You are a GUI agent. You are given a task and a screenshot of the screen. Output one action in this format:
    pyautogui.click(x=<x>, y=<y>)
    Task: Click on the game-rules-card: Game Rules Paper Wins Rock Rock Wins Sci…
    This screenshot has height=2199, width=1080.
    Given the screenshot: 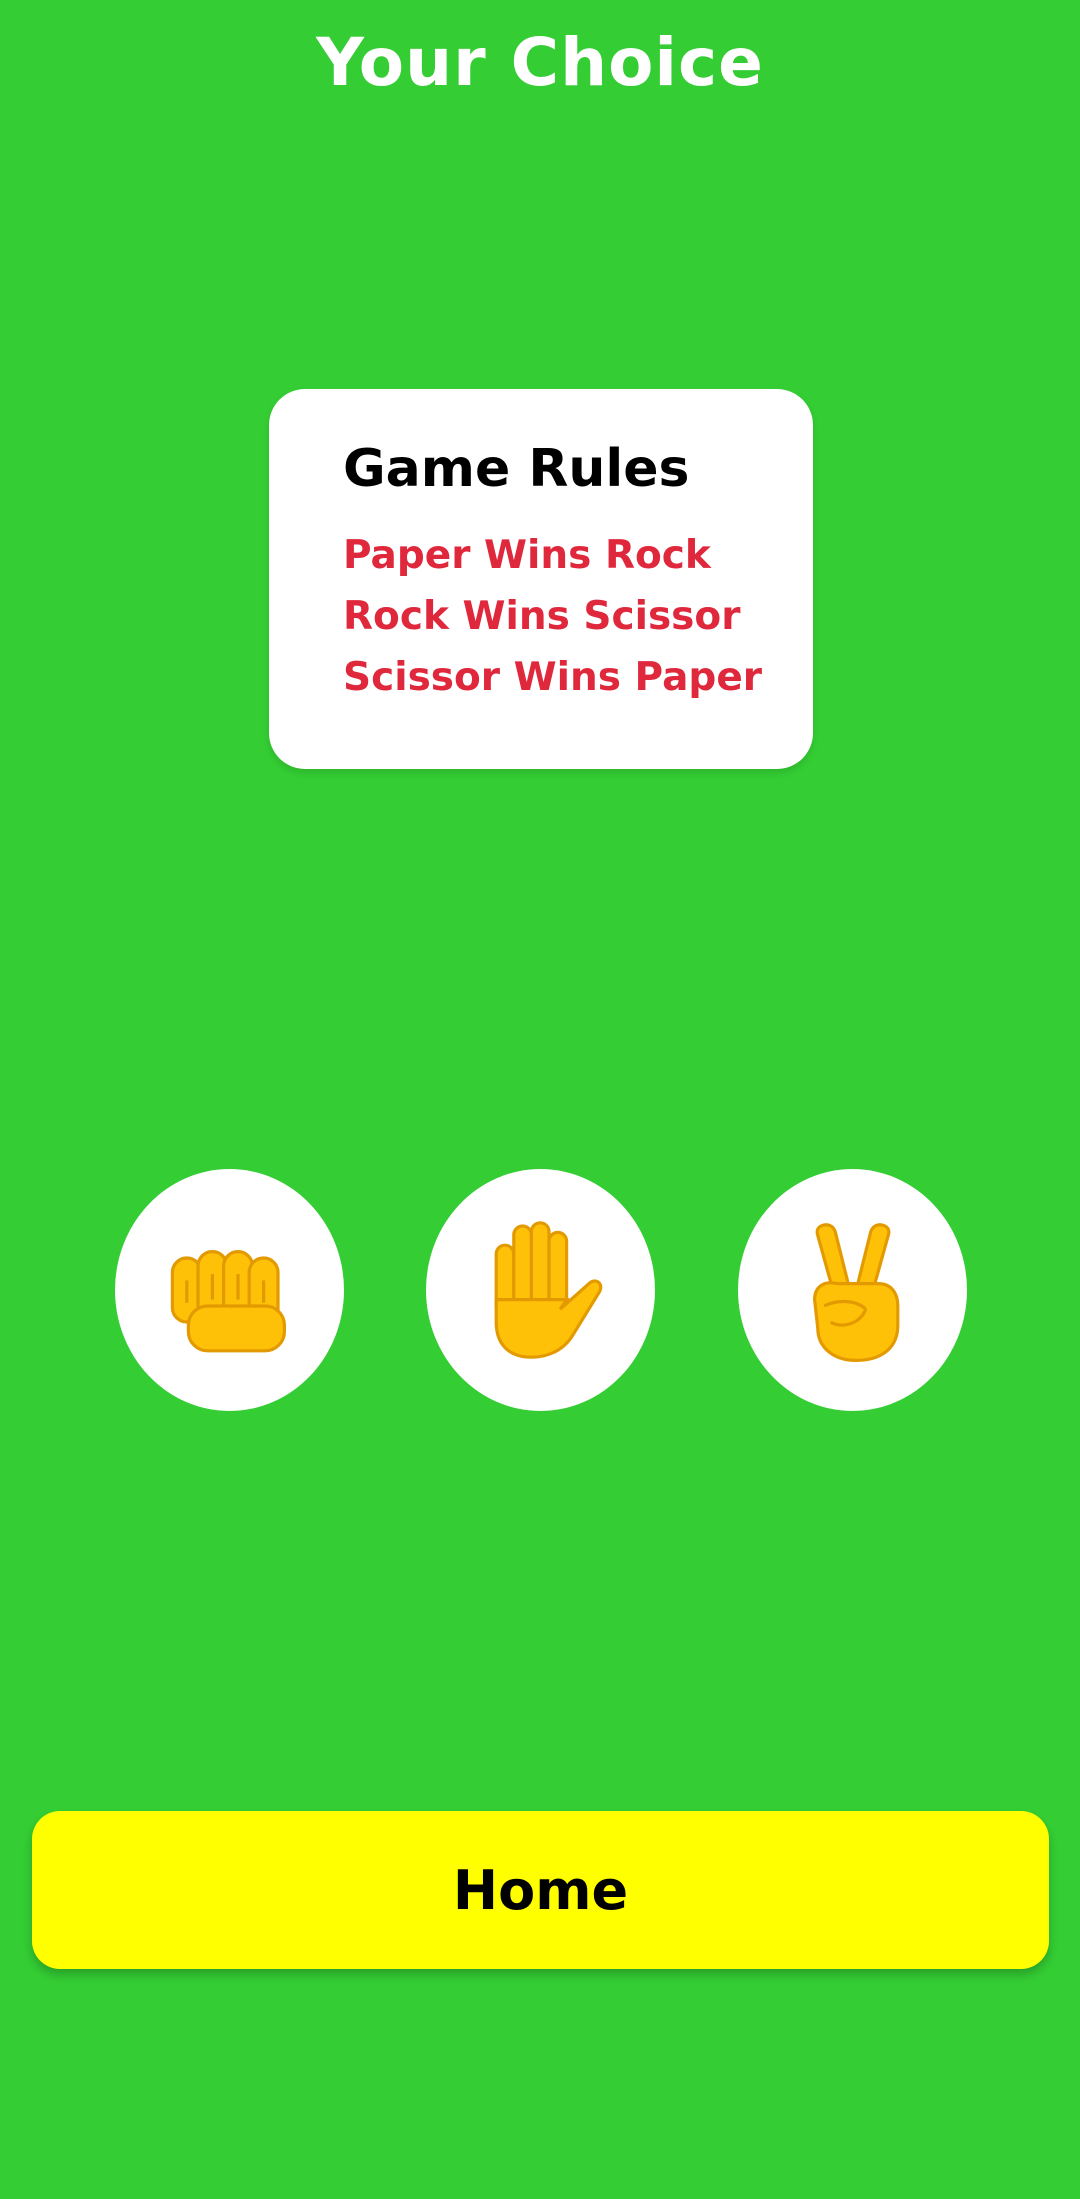 What is the action you would take?
    pyautogui.click(x=541, y=579)
    